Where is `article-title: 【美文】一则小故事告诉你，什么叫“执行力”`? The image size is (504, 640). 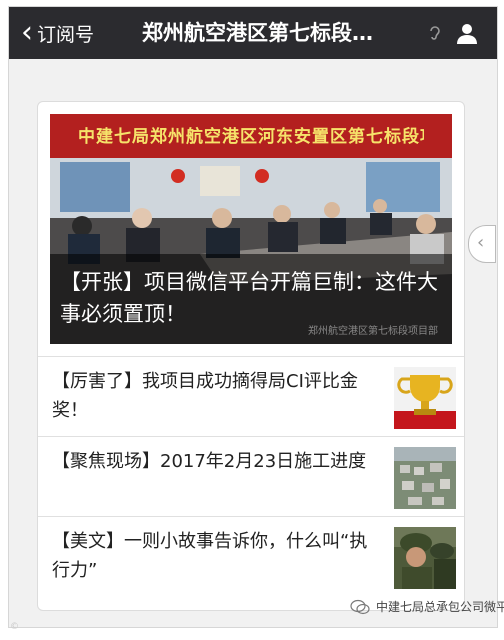
article-title: 【美文】一则小故事告诉你，什么叫“执行力” is located at coordinates (210, 556).